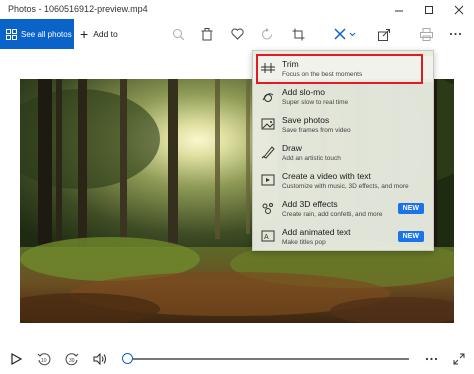 Image resolution: width=474 pixels, height=374 pixels. I want to click on zoom-icon, so click(178, 34).